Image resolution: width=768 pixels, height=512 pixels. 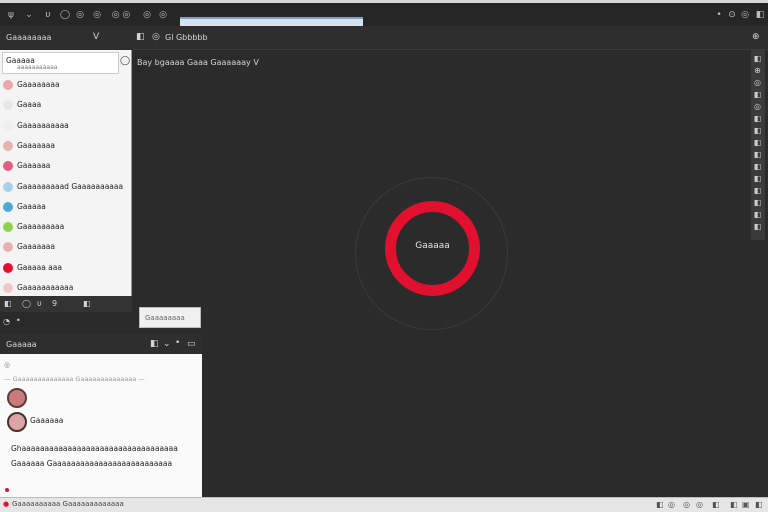 I want to click on room-list-item: Gaaaaaaaaa, so click(x=65, y=227).